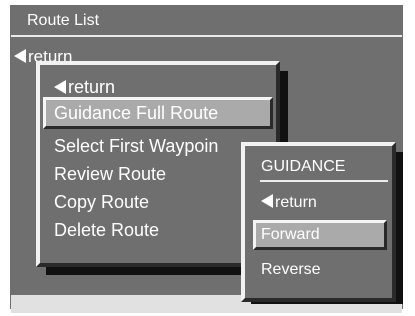 This screenshot has height=316, width=415. What do you see at coordinates (290, 235) in the screenshot?
I see `guidance-item-forward: Forward` at bounding box center [290, 235].